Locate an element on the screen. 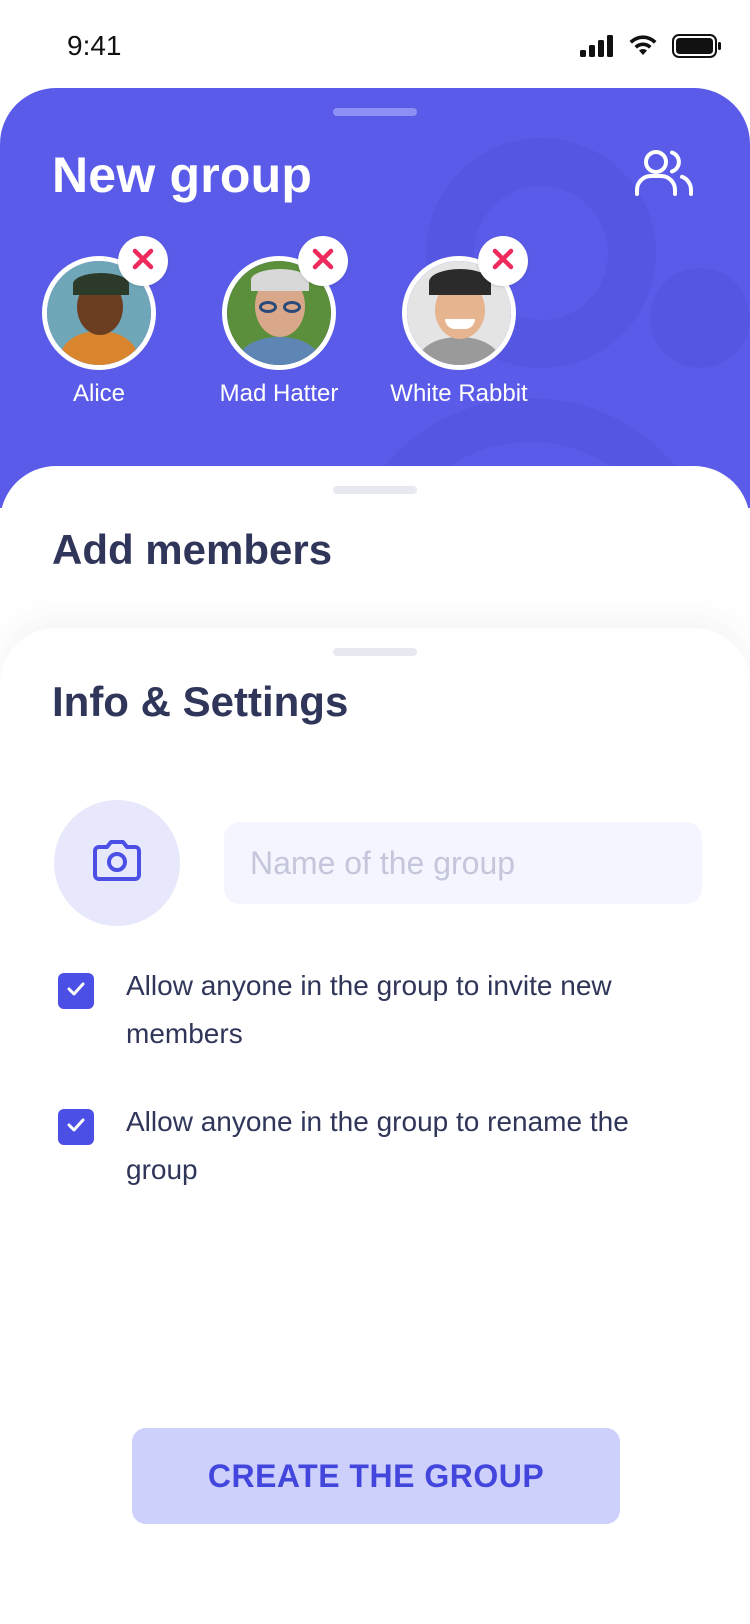  status-time: 9:41 is located at coordinates (94, 45).